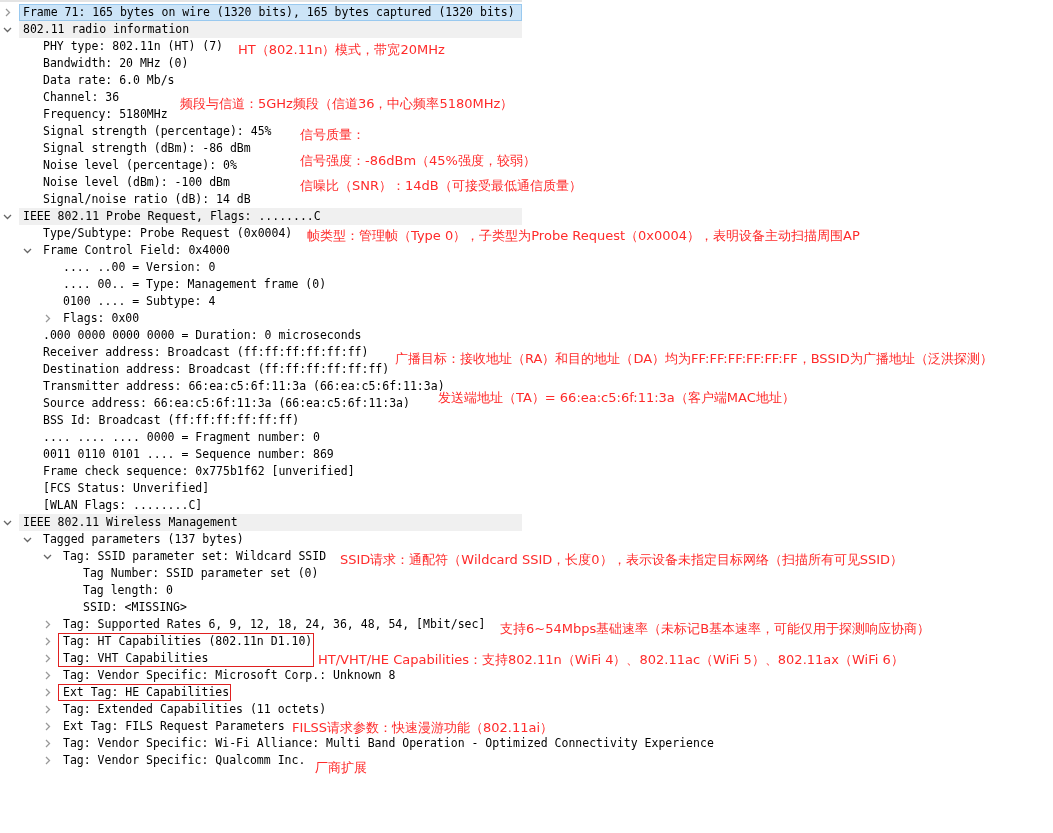  What do you see at coordinates (173, 726) in the screenshot?
I see `tree-item: Ext Tag: FILS Request Parameters` at bounding box center [173, 726].